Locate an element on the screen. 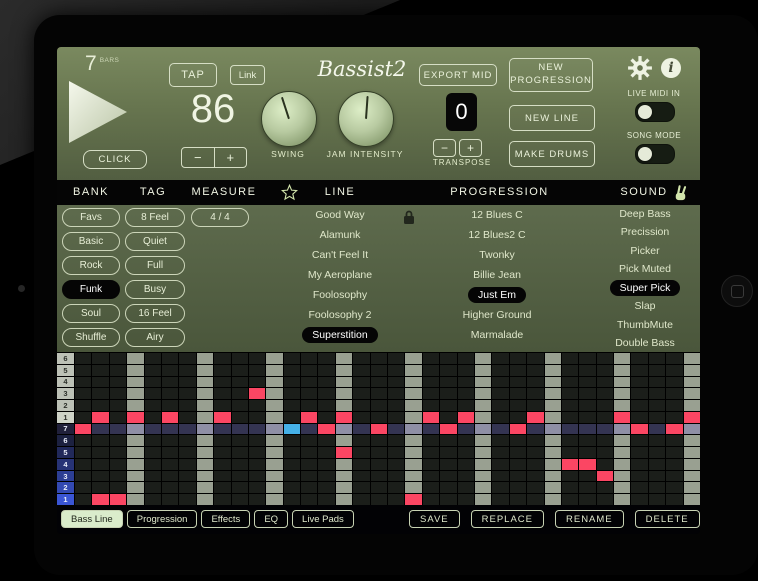 The image size is (758, 581). playhead-cell is located at coordinates (292, 429).